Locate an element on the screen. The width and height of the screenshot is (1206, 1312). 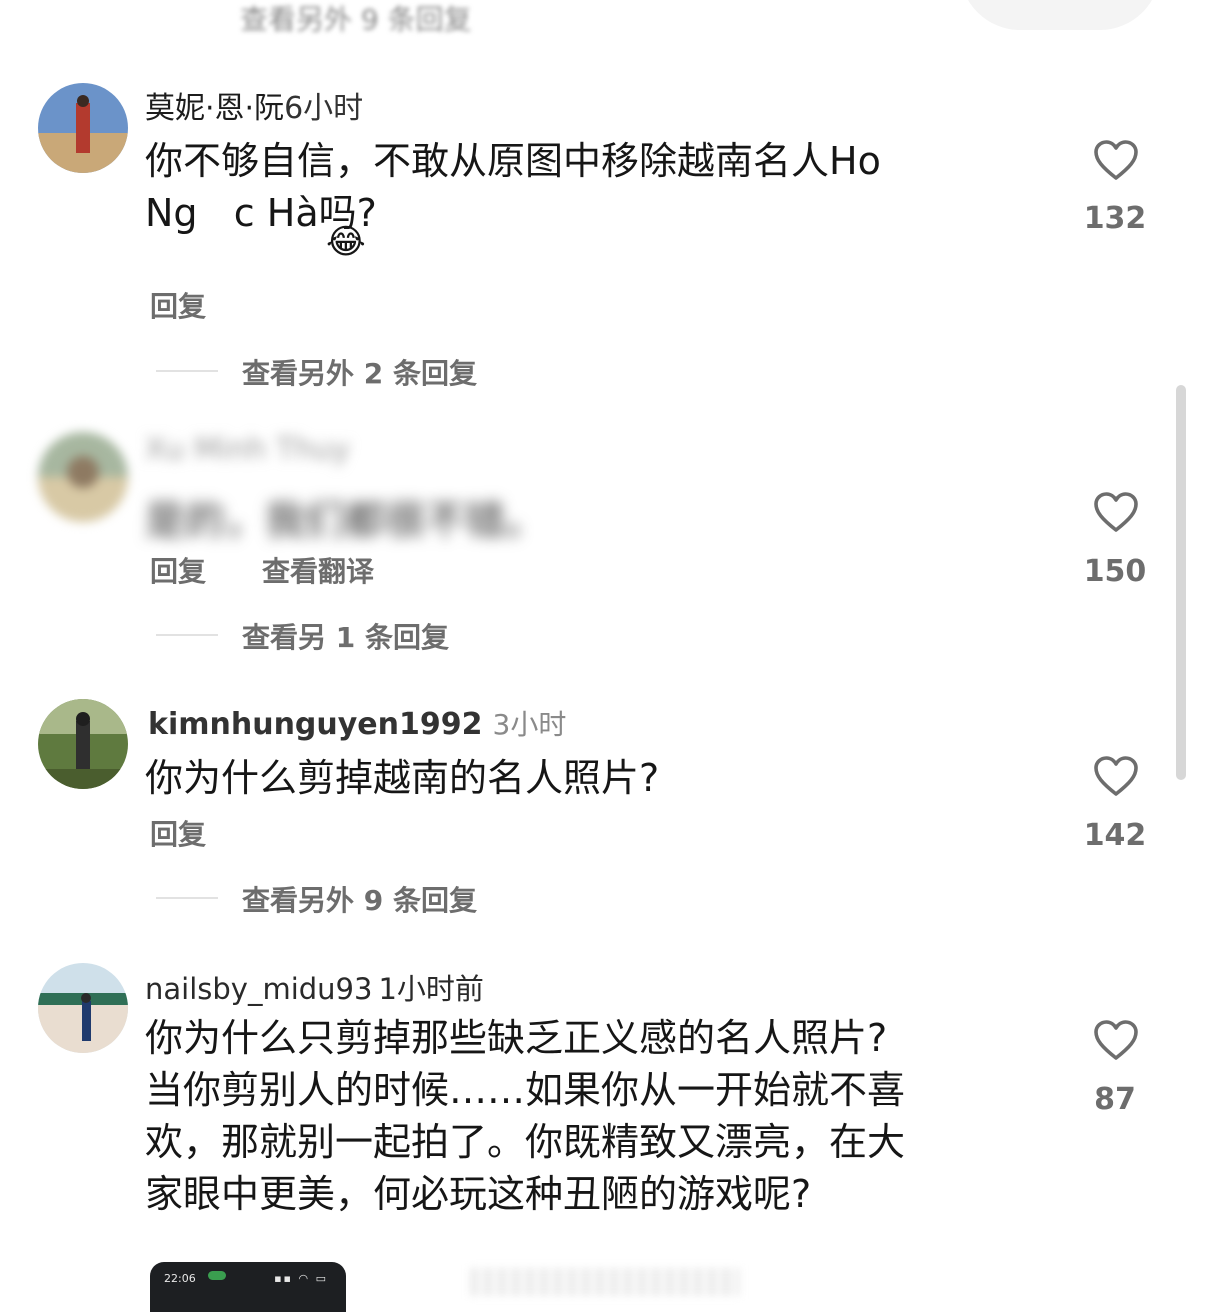
username: Xu Minh Thuy is located at coordinates (247, 449).